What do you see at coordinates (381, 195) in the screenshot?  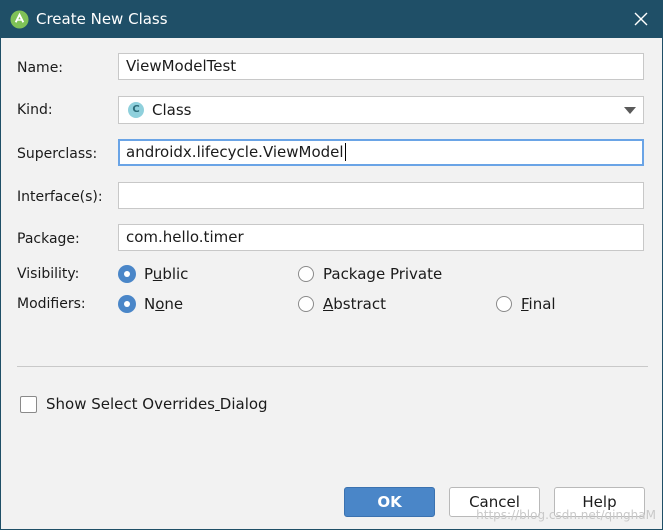 I see `interfaces-field` at bounding box center [381, 195].